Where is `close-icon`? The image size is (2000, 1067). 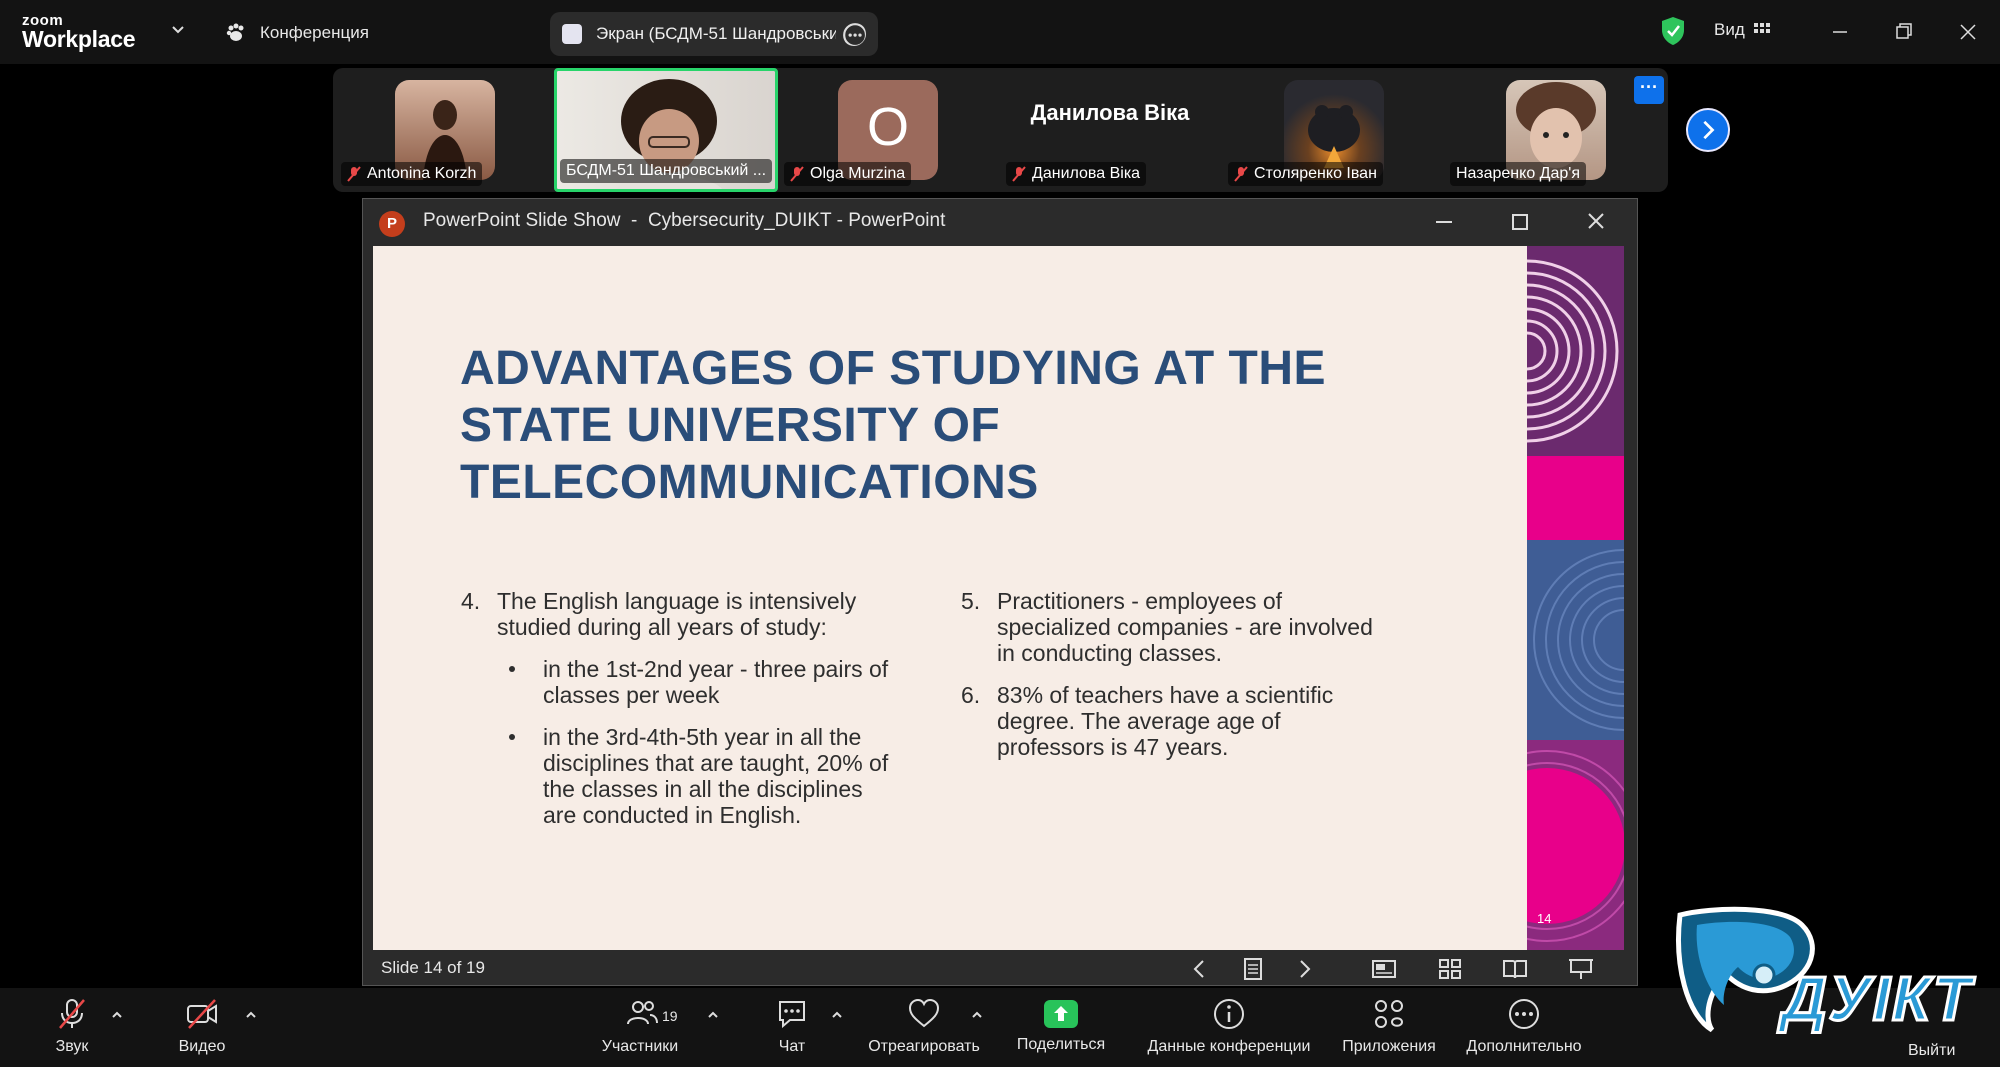
close-icon is located at coordinates (1968, 32).